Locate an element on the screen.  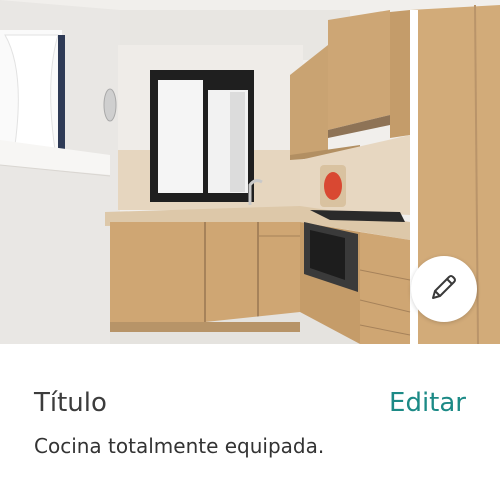
edit-link: Editar is located at coordinates (427, 403).